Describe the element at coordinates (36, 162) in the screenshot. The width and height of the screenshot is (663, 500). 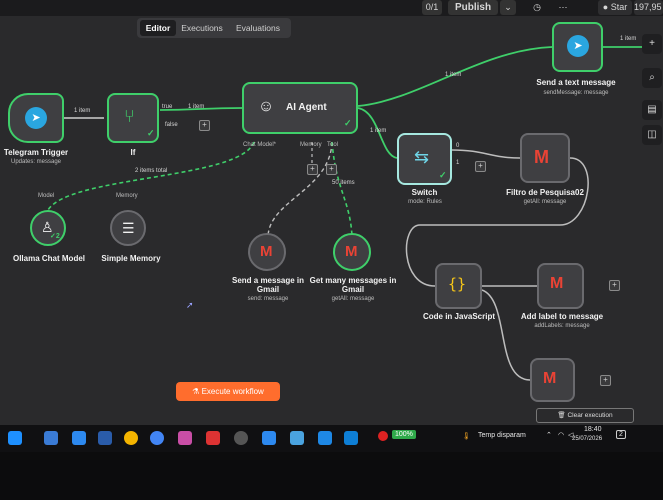
I see `node-sub-telegram: Updates: message` at that location.